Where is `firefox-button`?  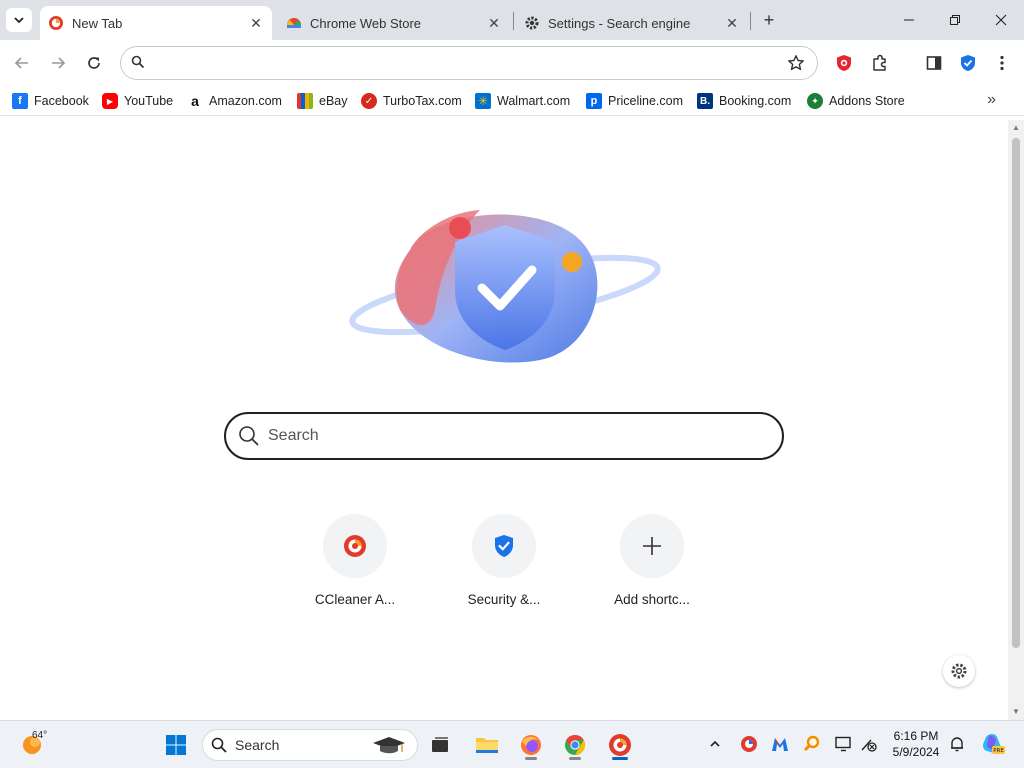 firefox-button is located at coordinates (531, 745).